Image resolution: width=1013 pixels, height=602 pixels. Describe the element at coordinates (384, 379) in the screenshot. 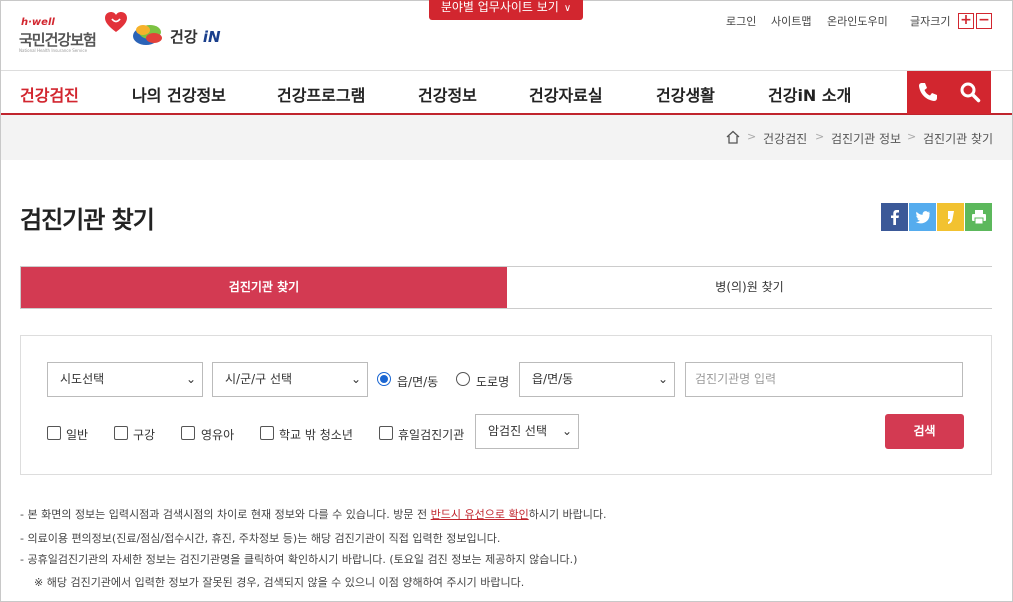

I see `radio-eupmyeondong` at that location.